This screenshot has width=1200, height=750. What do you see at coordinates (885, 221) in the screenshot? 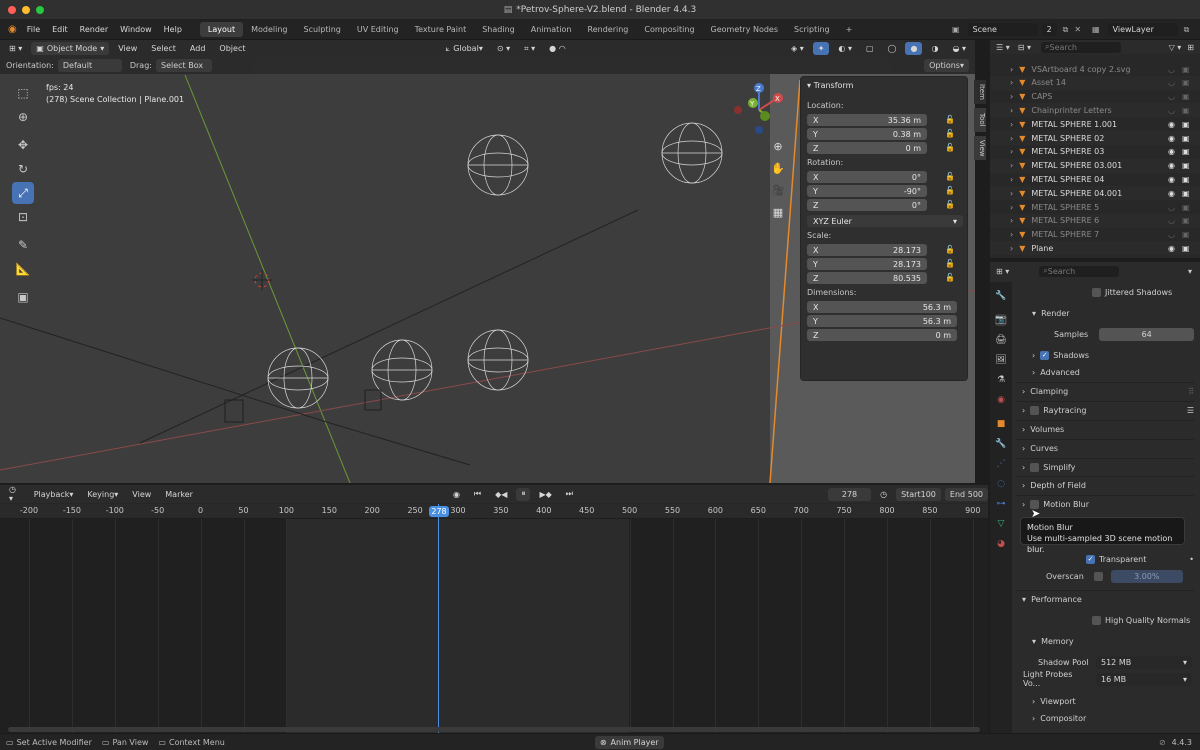
I see `rotation-mode-dropdown: XYZ Euler ▾` at bounding box center [885, 221].